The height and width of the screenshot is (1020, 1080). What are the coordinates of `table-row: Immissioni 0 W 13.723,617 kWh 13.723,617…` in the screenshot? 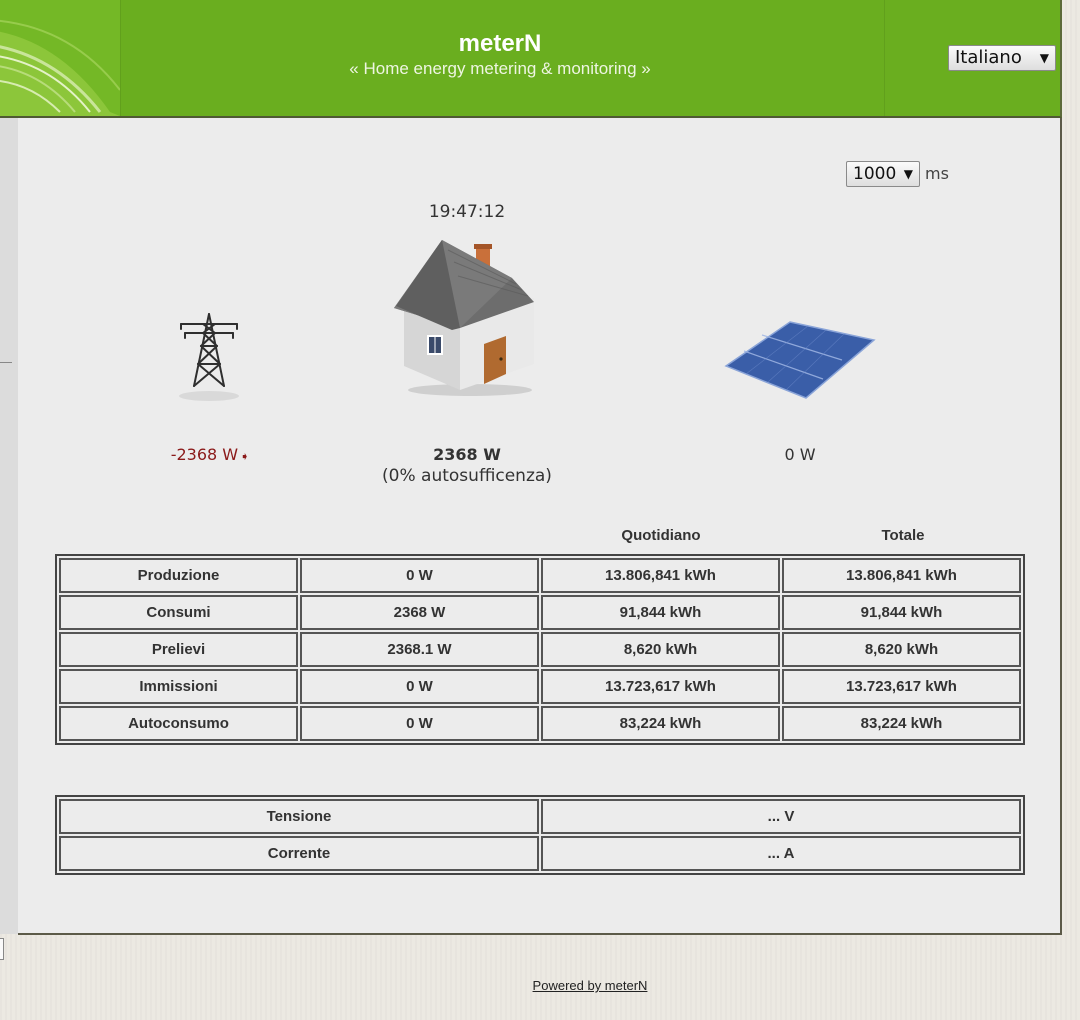 It's located at (540, 686).